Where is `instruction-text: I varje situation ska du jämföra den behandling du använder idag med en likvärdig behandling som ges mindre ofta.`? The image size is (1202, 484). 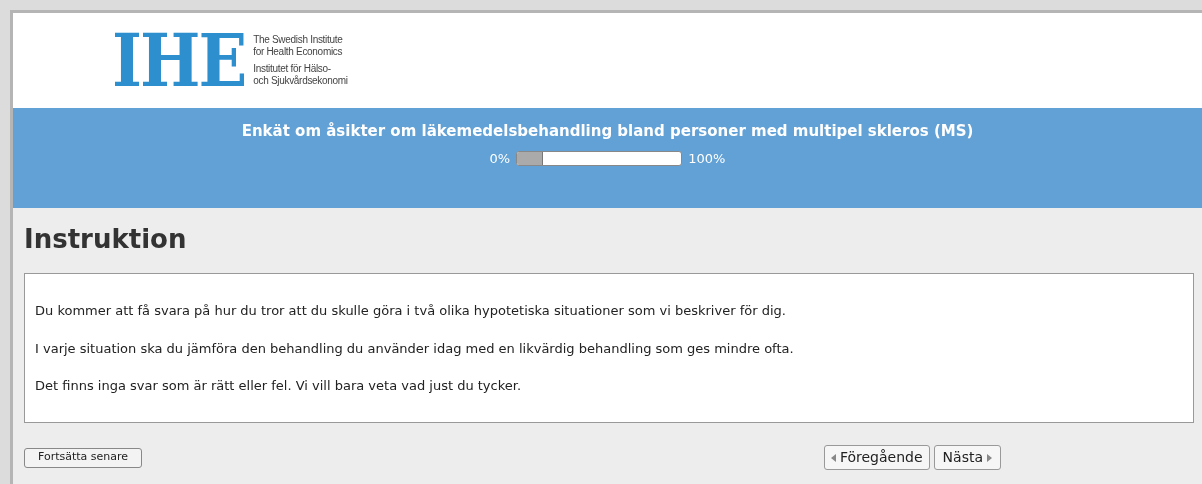 instruction-text: I varje situation ska du jämföra den behandling du använder idag med en likvärdig behandling som ges mindre ofta. is located at coordinates (414, 348).